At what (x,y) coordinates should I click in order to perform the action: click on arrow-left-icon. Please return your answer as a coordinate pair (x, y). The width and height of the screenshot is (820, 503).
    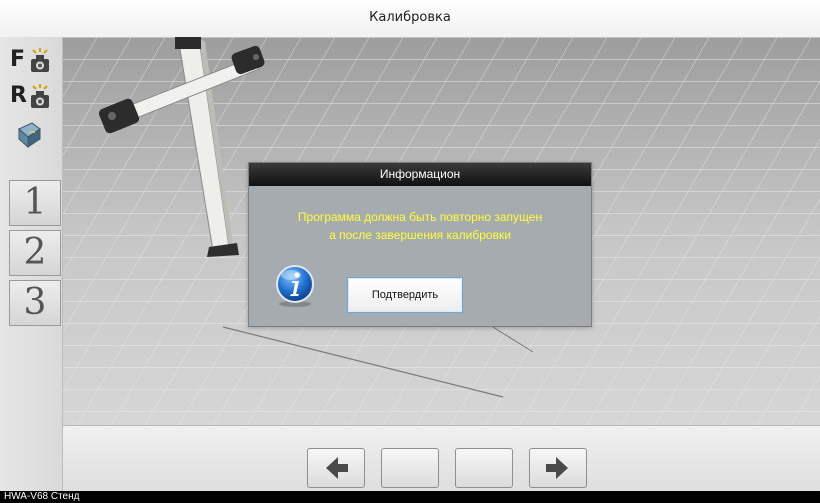
    Looking at the image, I should click on (337, 468).